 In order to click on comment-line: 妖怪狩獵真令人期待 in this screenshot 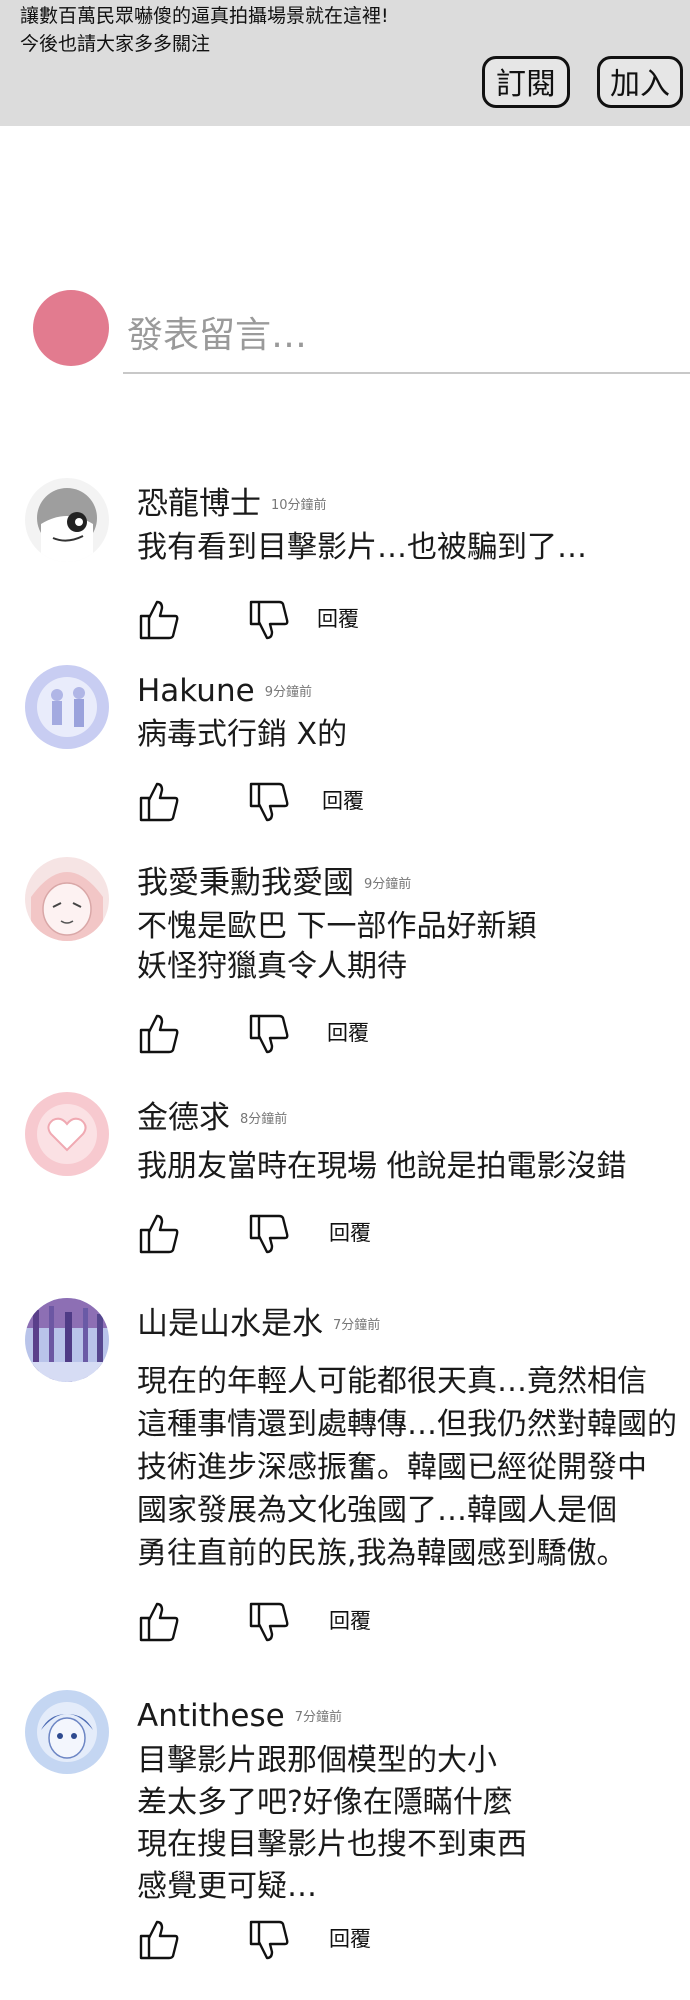, I will do `click(272, 966)`.